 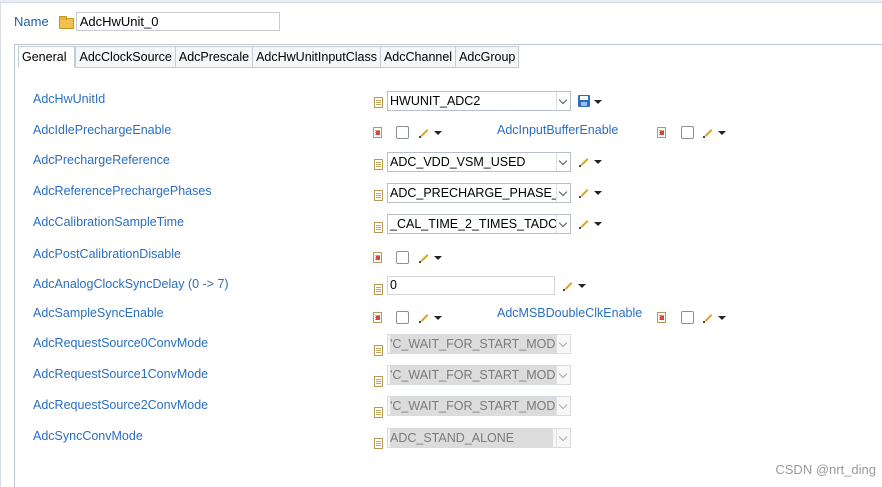 What do you see at coordinates (402, 257) in the screenshot?
I see `post-calibration-disable-checkbox` at bounding box center [402, 257].